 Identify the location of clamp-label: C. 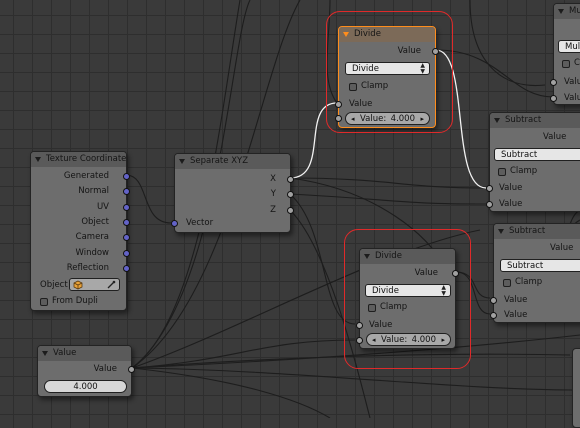
(577, 63).